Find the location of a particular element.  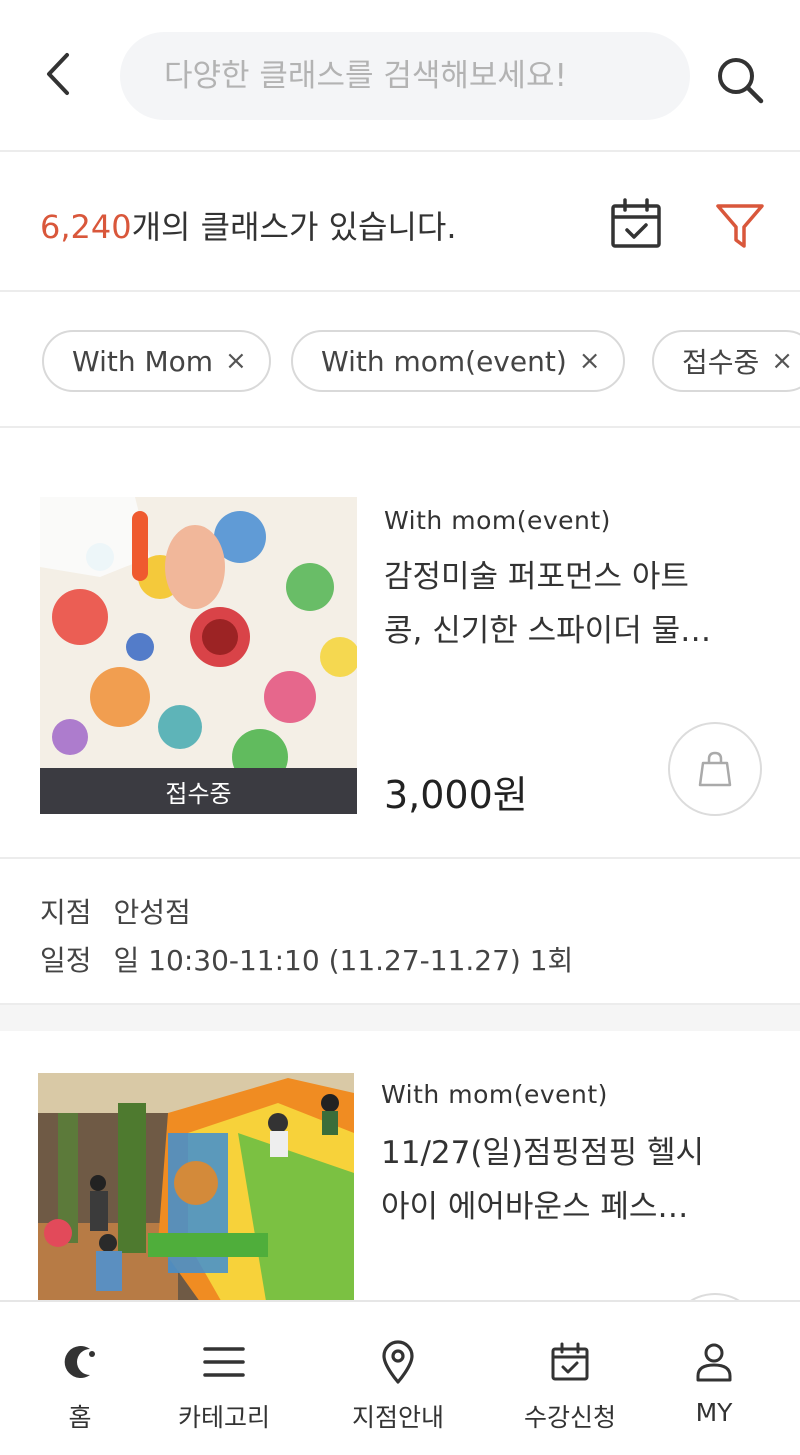

class-thumbnail is located at coordinates (196, 1186).